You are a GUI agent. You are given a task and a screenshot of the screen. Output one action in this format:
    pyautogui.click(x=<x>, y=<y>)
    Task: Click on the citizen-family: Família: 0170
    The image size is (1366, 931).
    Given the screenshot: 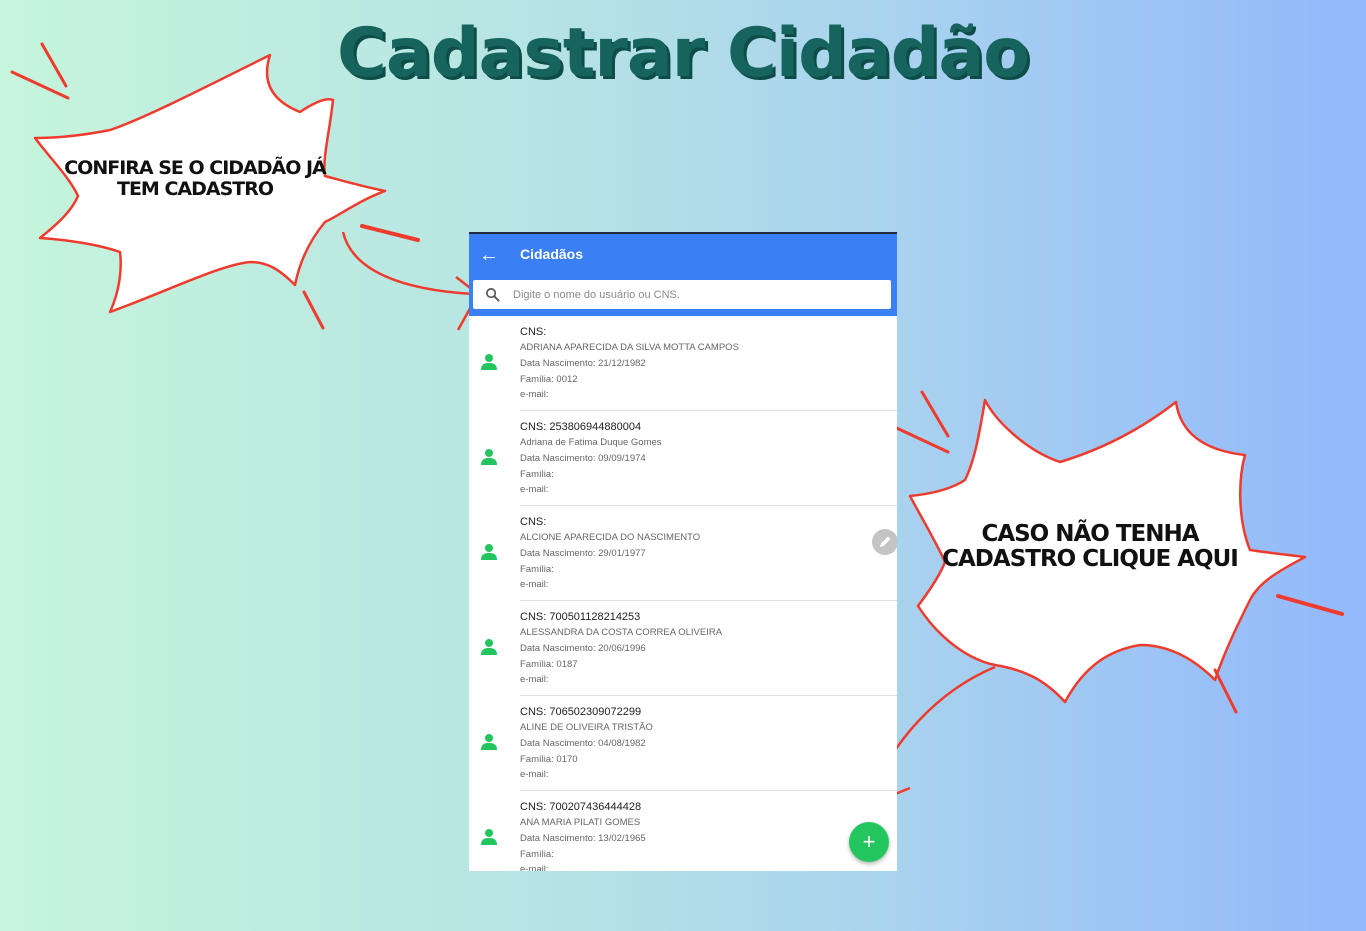 What is the action you would take?
    pyautogui.click(x=549, y=759)
    